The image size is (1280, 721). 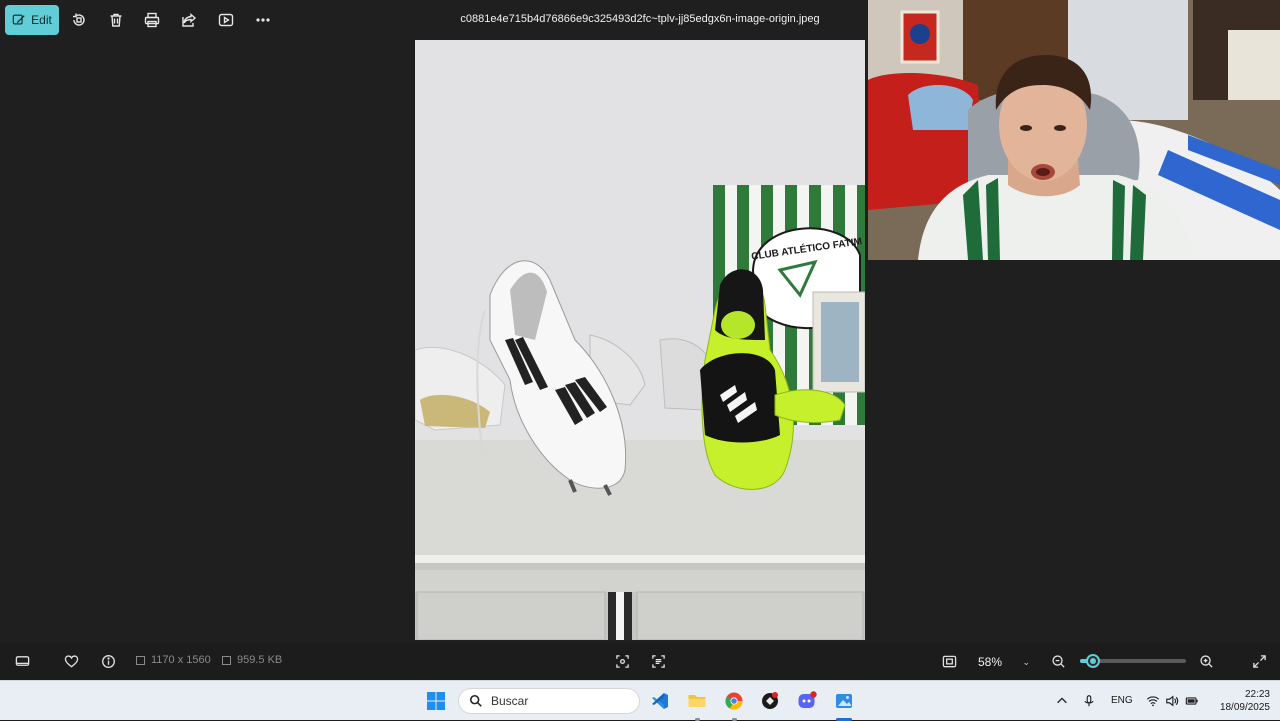 I want to click on more-button, so click(x=263, y=20).